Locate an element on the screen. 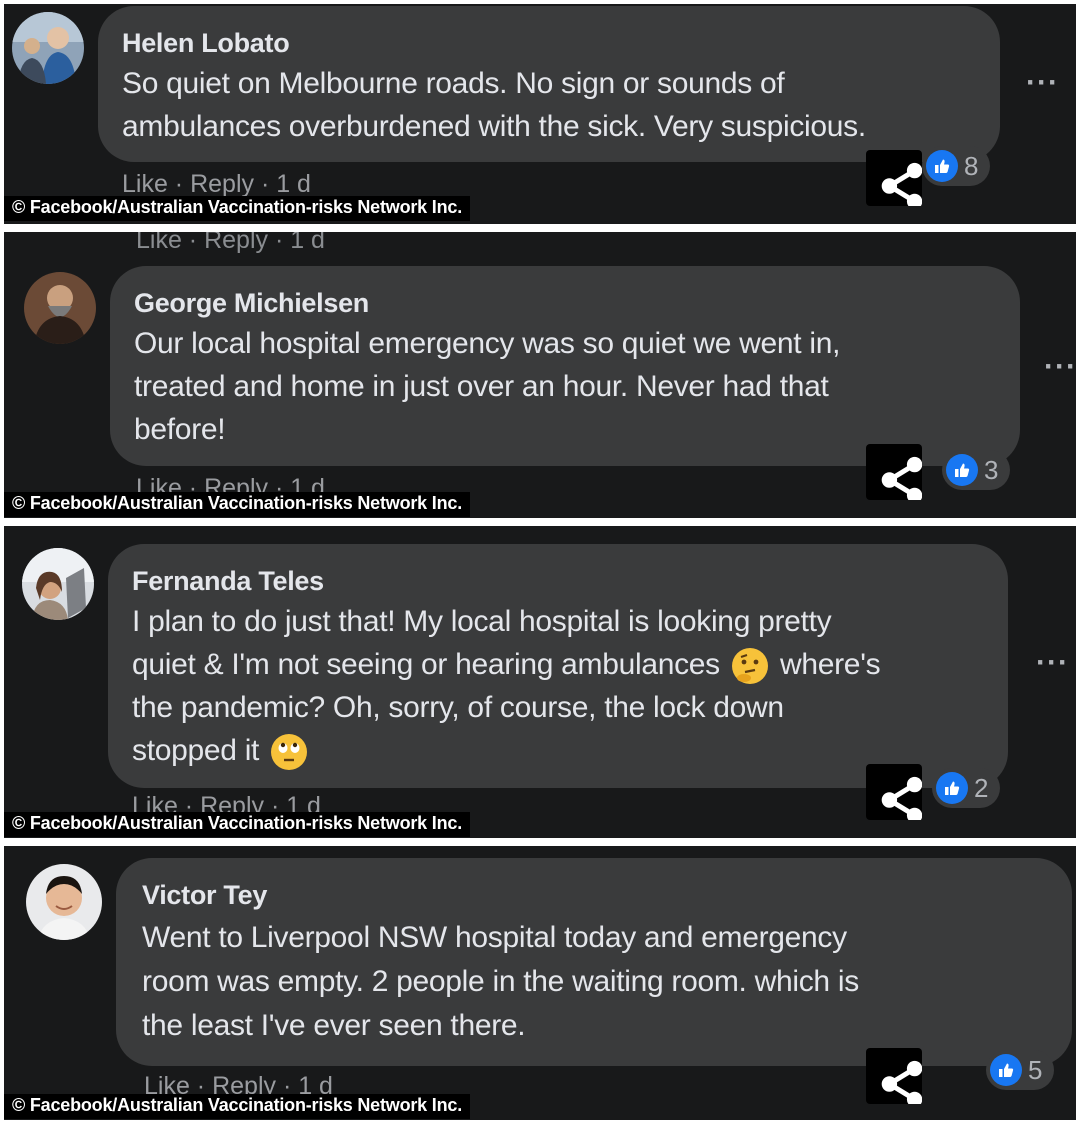  like-count: 5 is located at coordinates (1035, 1069).